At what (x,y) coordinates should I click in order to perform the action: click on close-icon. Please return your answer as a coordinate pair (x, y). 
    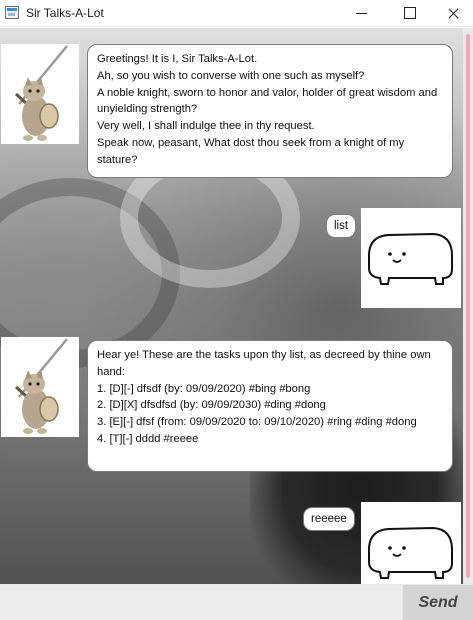
    Looking at the image, I should click on (453, 13).